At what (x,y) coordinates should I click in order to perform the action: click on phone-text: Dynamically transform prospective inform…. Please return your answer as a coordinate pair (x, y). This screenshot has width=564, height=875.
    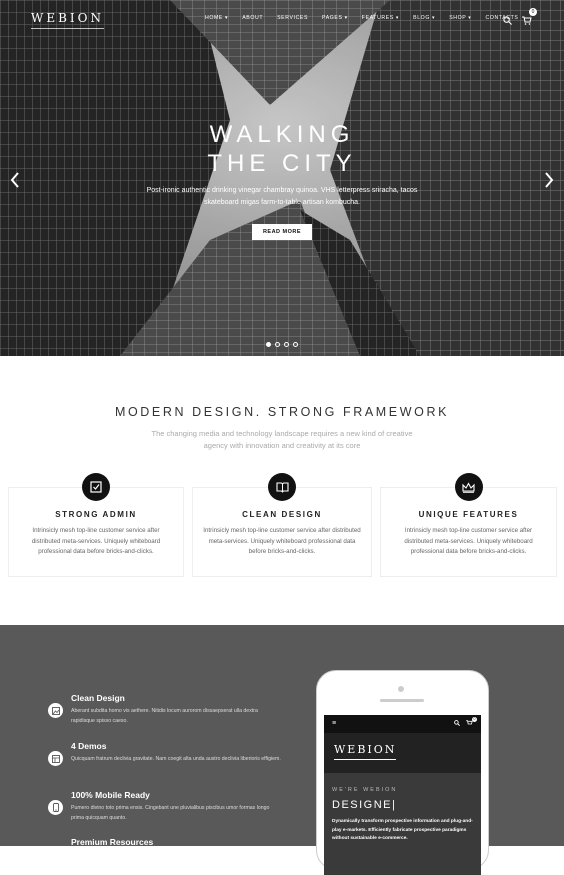
    Looking at the image, I should click on (402, 830).